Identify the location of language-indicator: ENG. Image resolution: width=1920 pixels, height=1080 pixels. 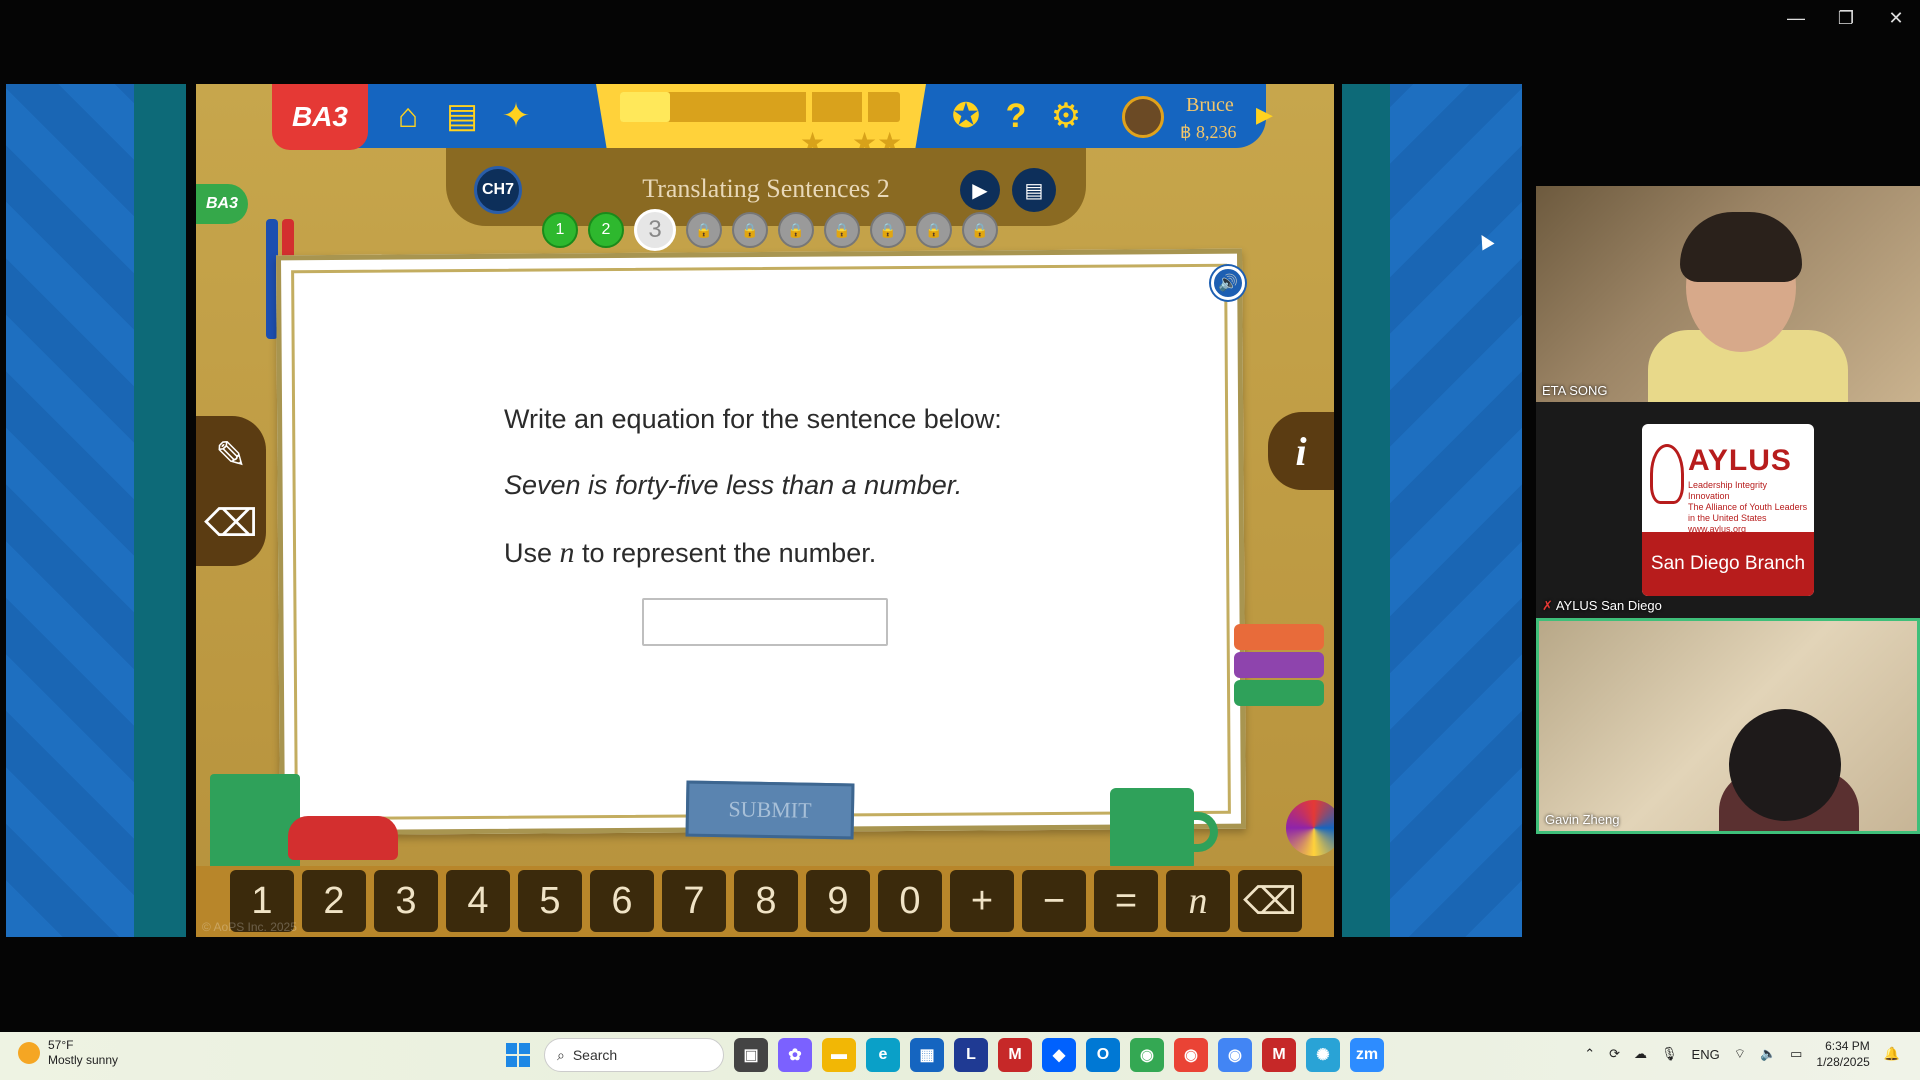
(1706, 1054).